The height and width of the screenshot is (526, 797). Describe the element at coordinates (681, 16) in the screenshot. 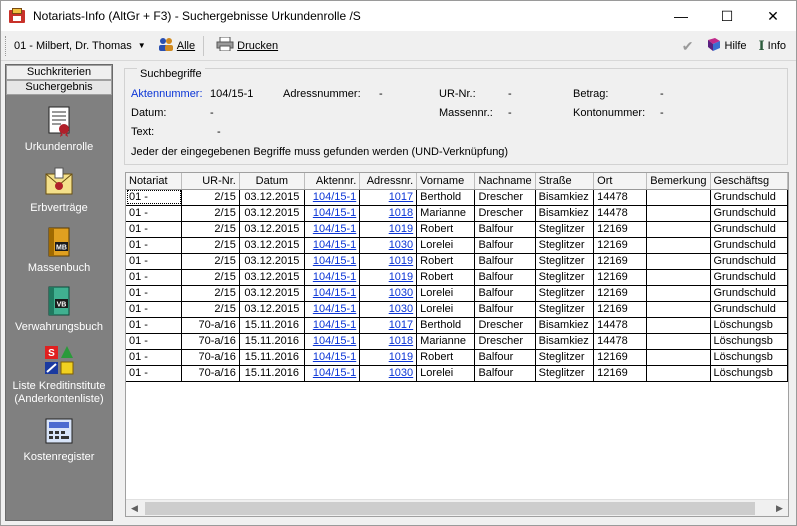

I see `minimize-button: —` at that location.